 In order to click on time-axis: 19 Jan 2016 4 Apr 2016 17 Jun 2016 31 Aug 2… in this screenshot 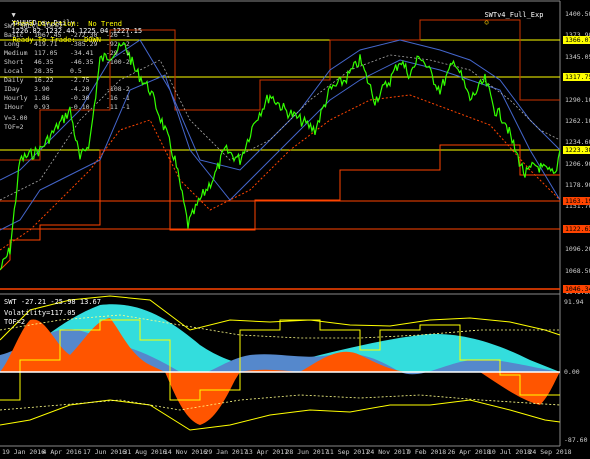, I will do `click(286, 453)`.